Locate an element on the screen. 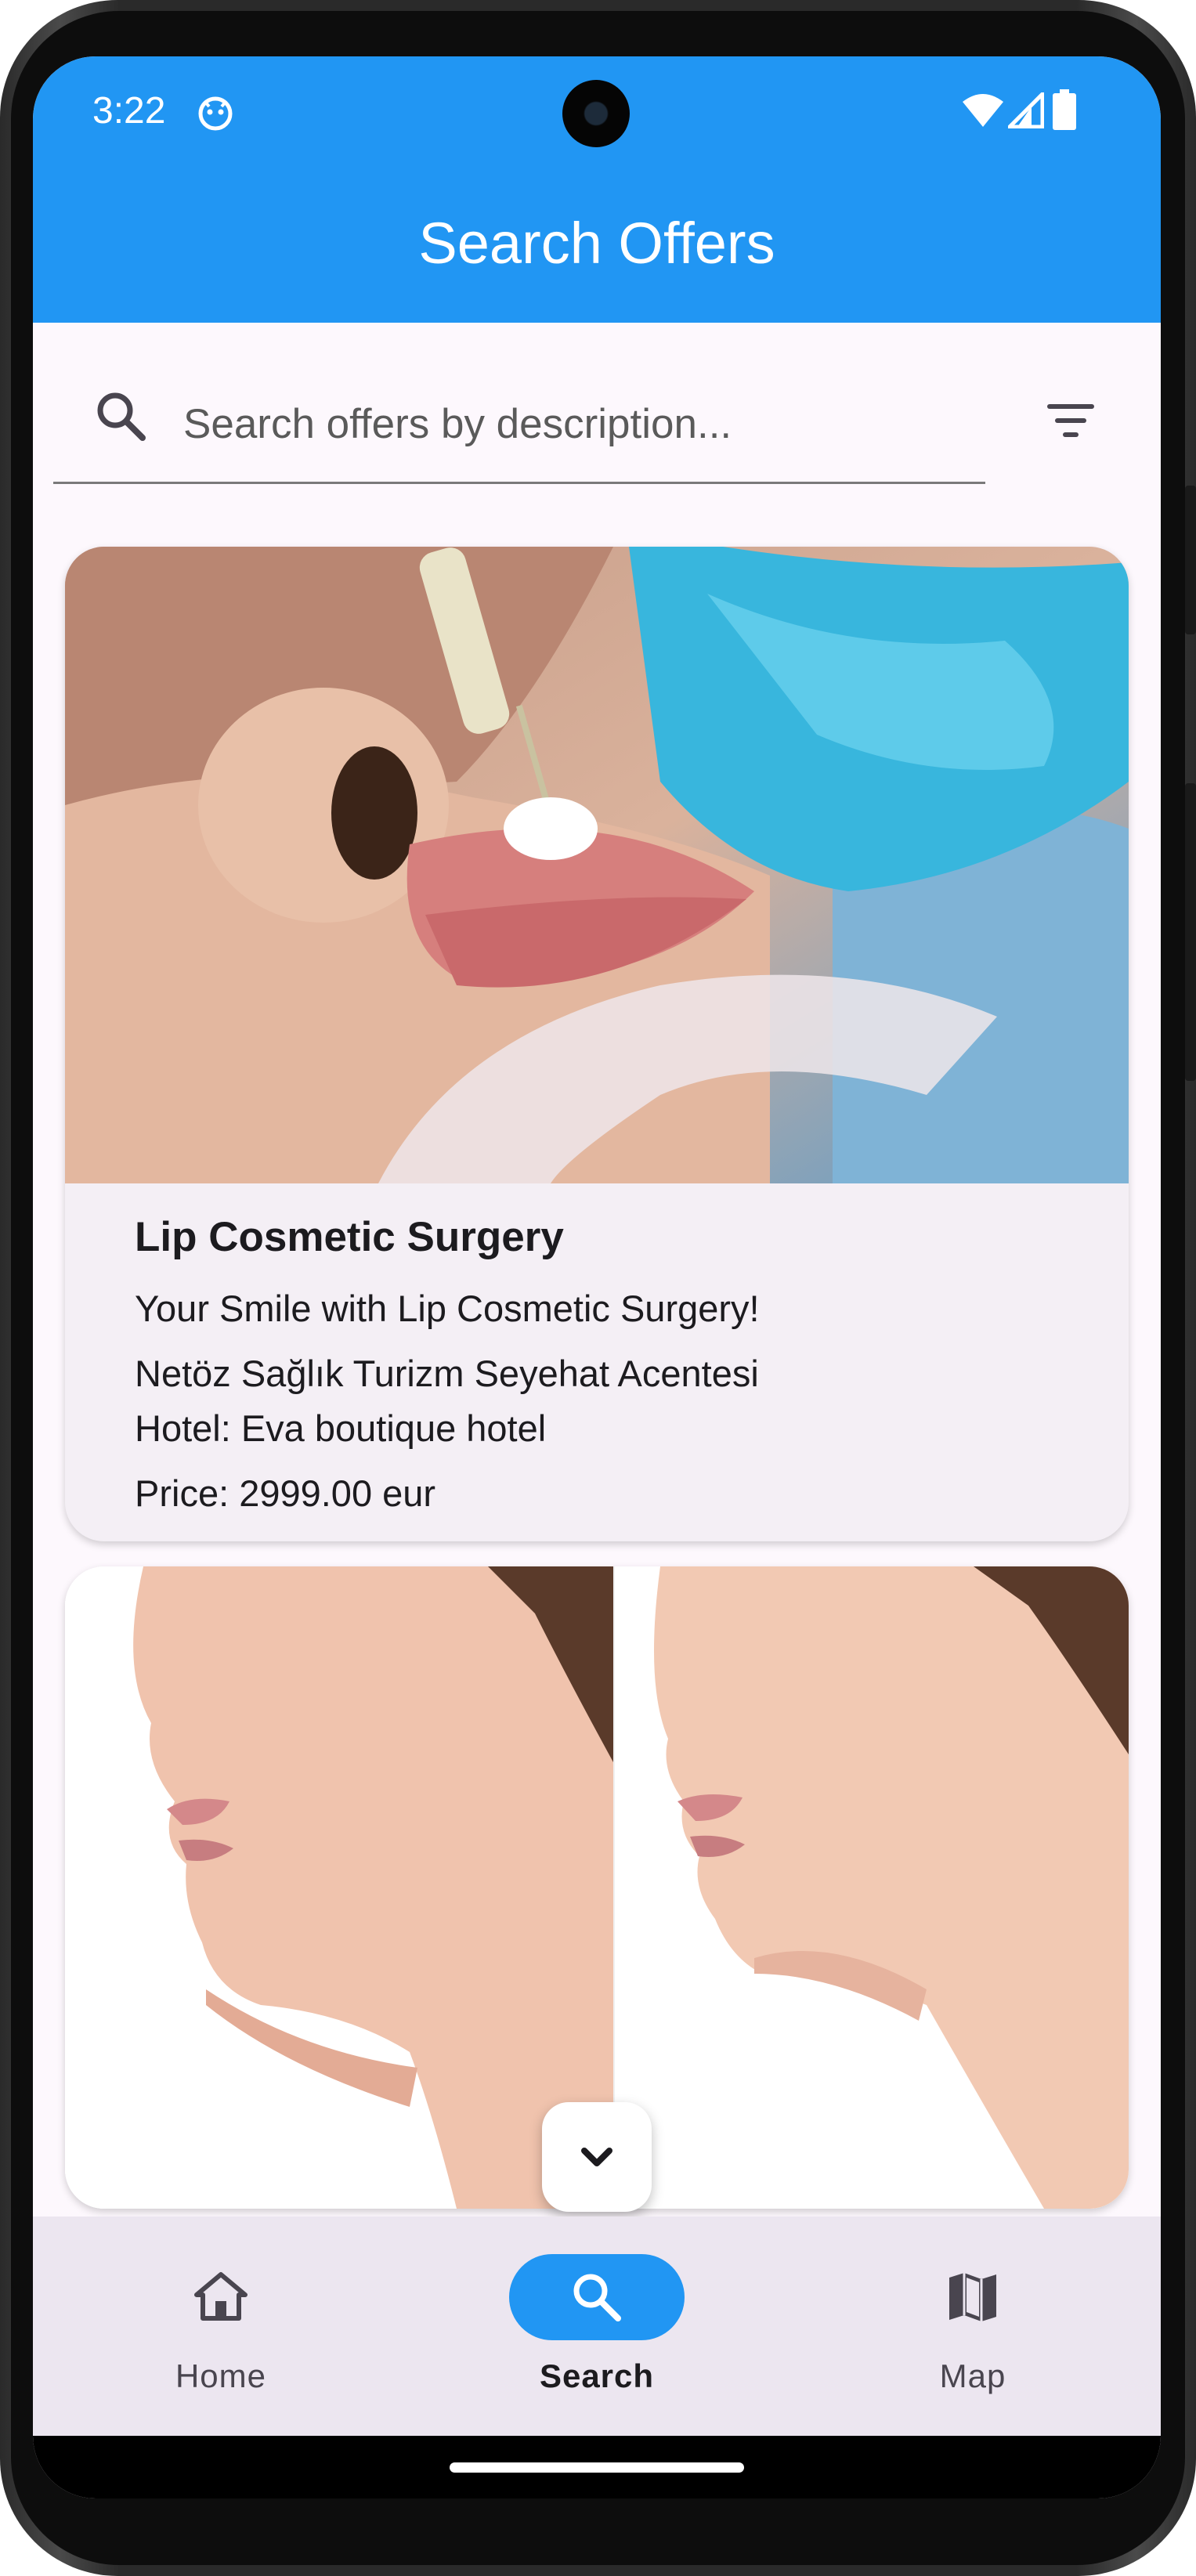  app-bar: 3:22 Search Offers is located at coordinates (597, 189).